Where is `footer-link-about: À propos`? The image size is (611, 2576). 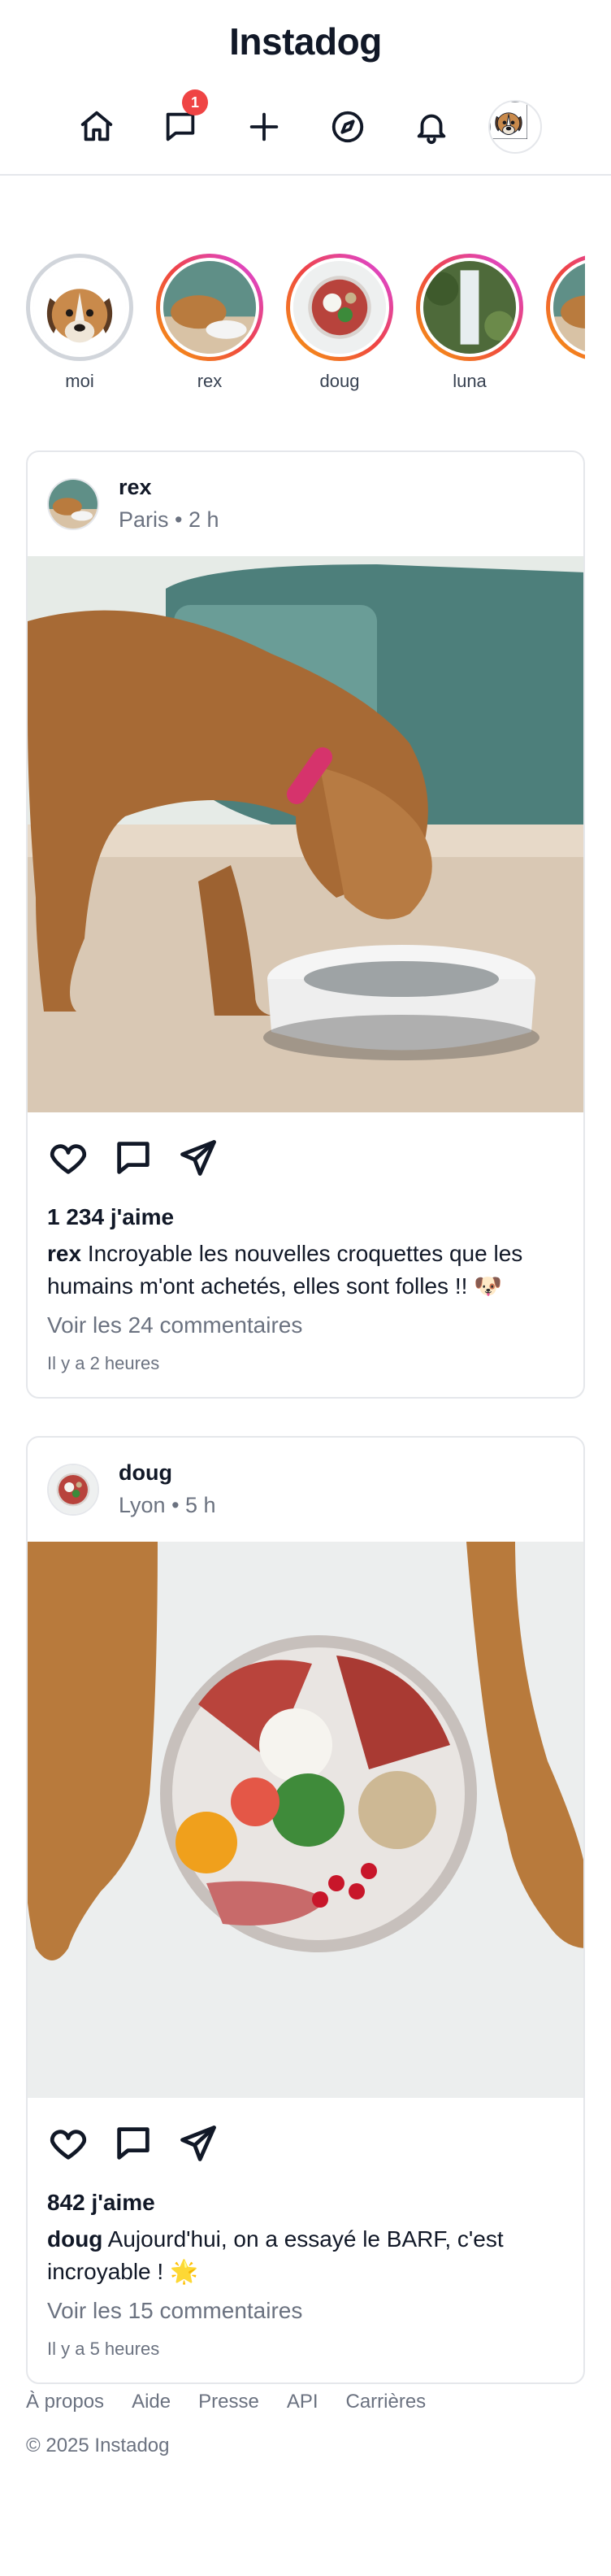 footer-link-about: À propos is located at coordinates (65, 2402).